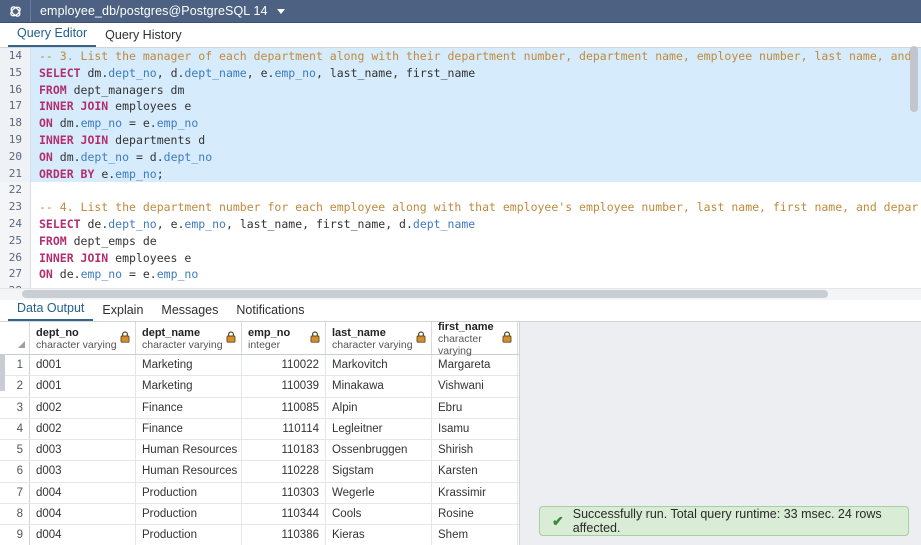  I want to click on code-line: 18 ON dm.emp_no = e.emp_no, so click(460, 123).